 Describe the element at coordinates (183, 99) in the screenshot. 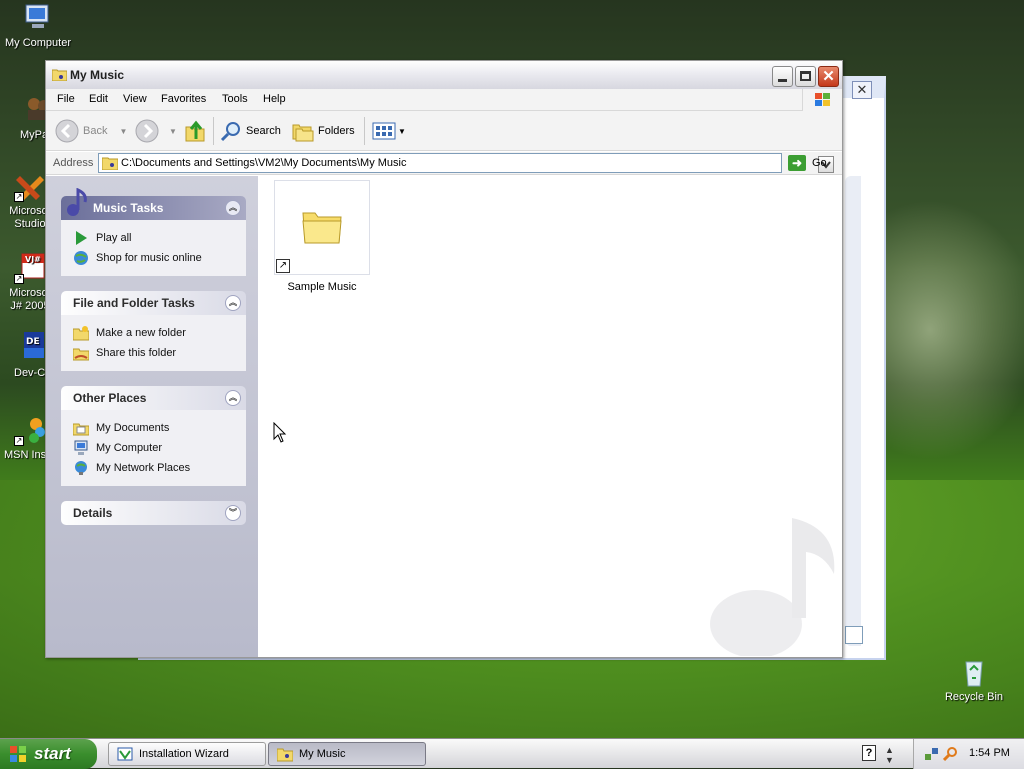

I see `menu-favorites: Favorites` at that location.